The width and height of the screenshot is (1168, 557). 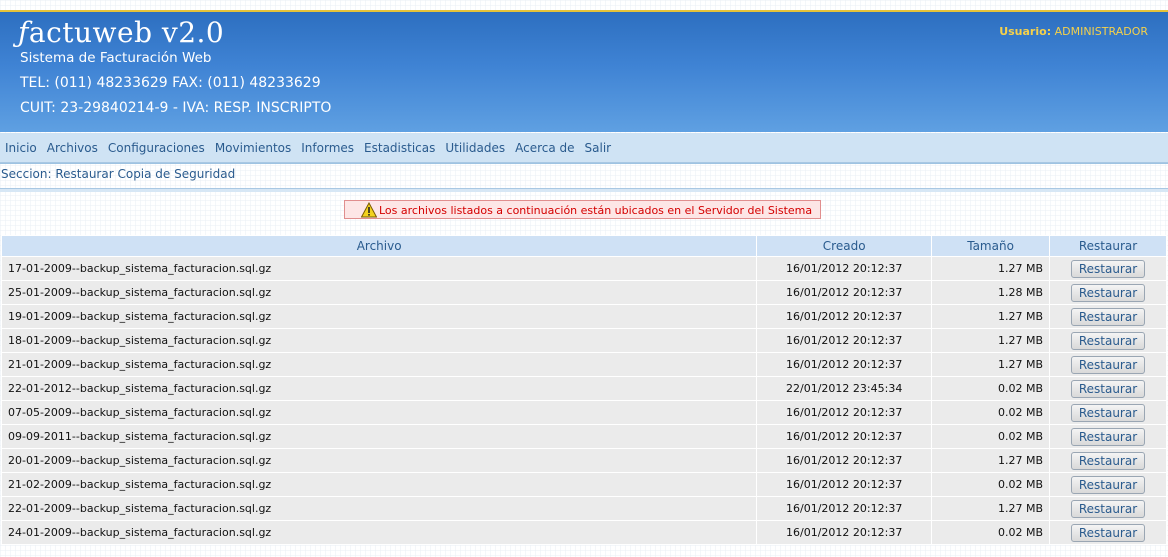 I want to click on column-header-restore: Restaurar, so click(x=1108, y=246).